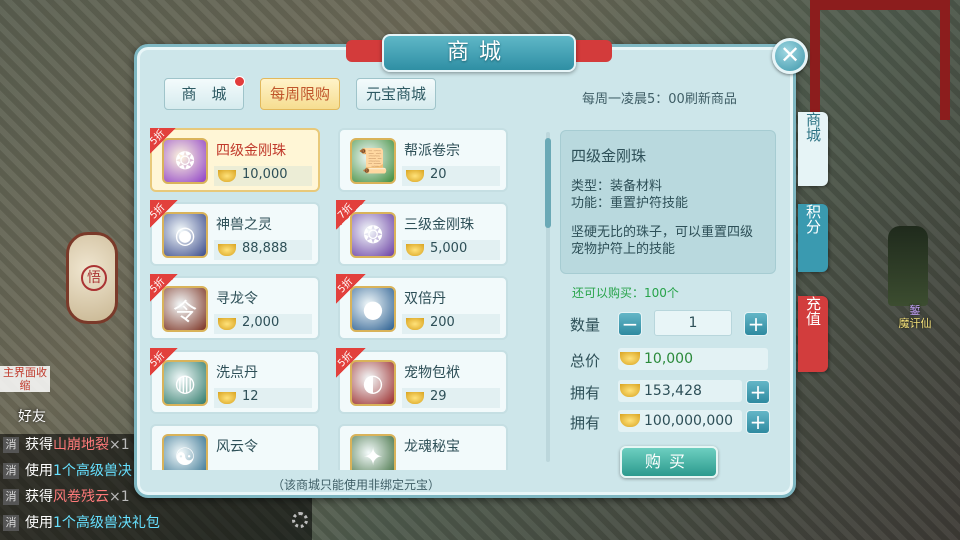  I want to click on item-price: 20, so click(438, 174).